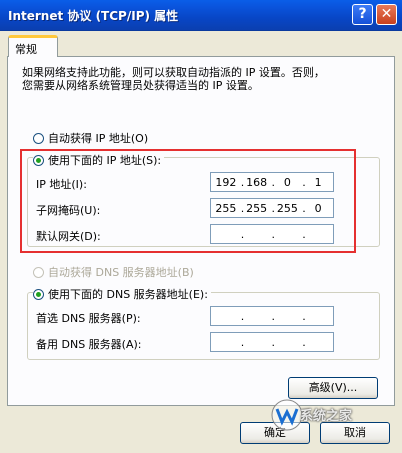 This screenshot has height=453, width=402. What do you see at coordinates (98, 138) in the screenshot?
I see `ip-auto-label: 自动获得 IP 地址(O)` at bounding box center [98, 138].